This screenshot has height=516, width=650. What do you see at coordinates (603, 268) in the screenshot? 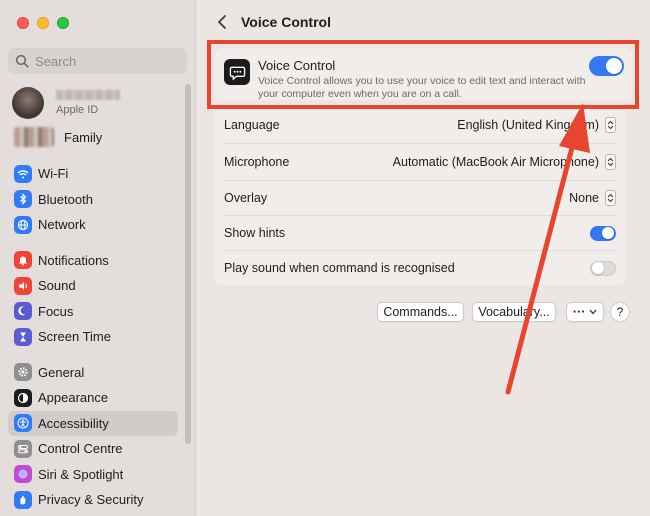
I see `play-sound-toggle` at bounding box center [603, 268].